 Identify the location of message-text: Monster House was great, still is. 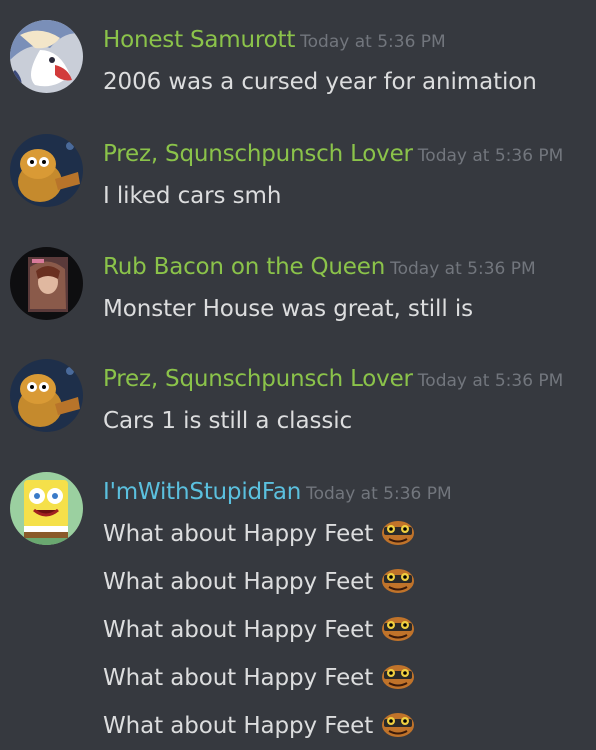
(288, 309).